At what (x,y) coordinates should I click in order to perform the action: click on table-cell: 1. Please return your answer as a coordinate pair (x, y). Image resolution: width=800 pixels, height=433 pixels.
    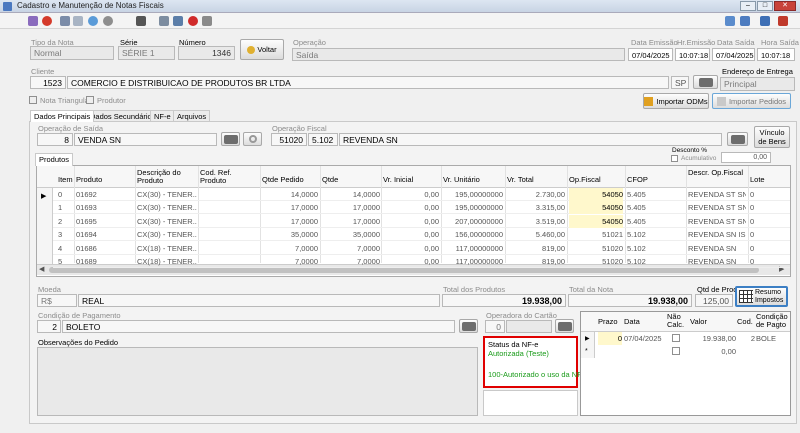
    Looking at the image, I should click on (66, 207).